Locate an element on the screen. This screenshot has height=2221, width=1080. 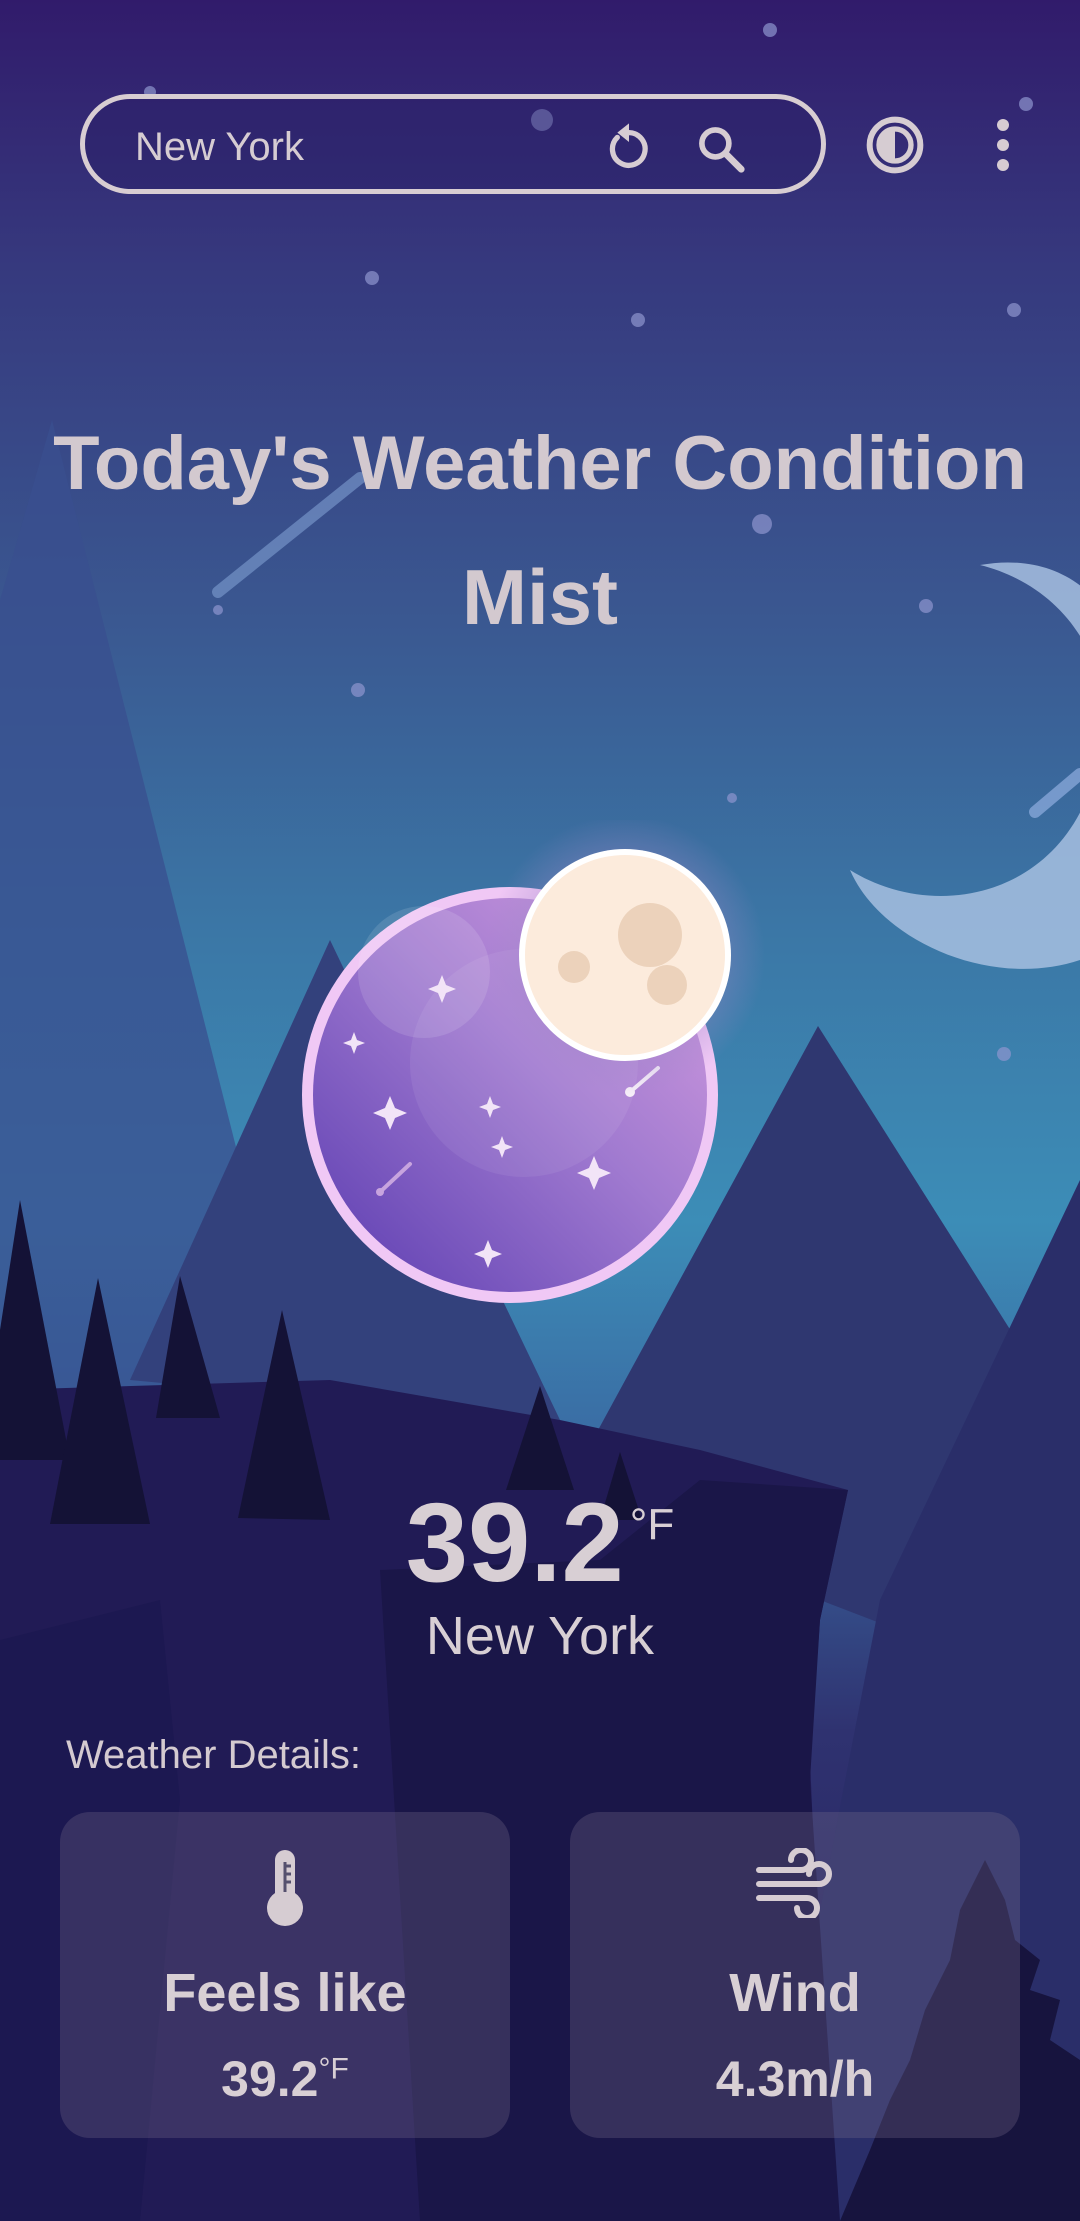
city-name: New York is located at coordinates (540, 1636).